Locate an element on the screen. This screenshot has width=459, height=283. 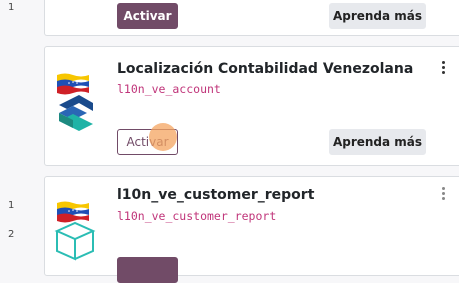
activate-button is located at coordinates (147, 270).